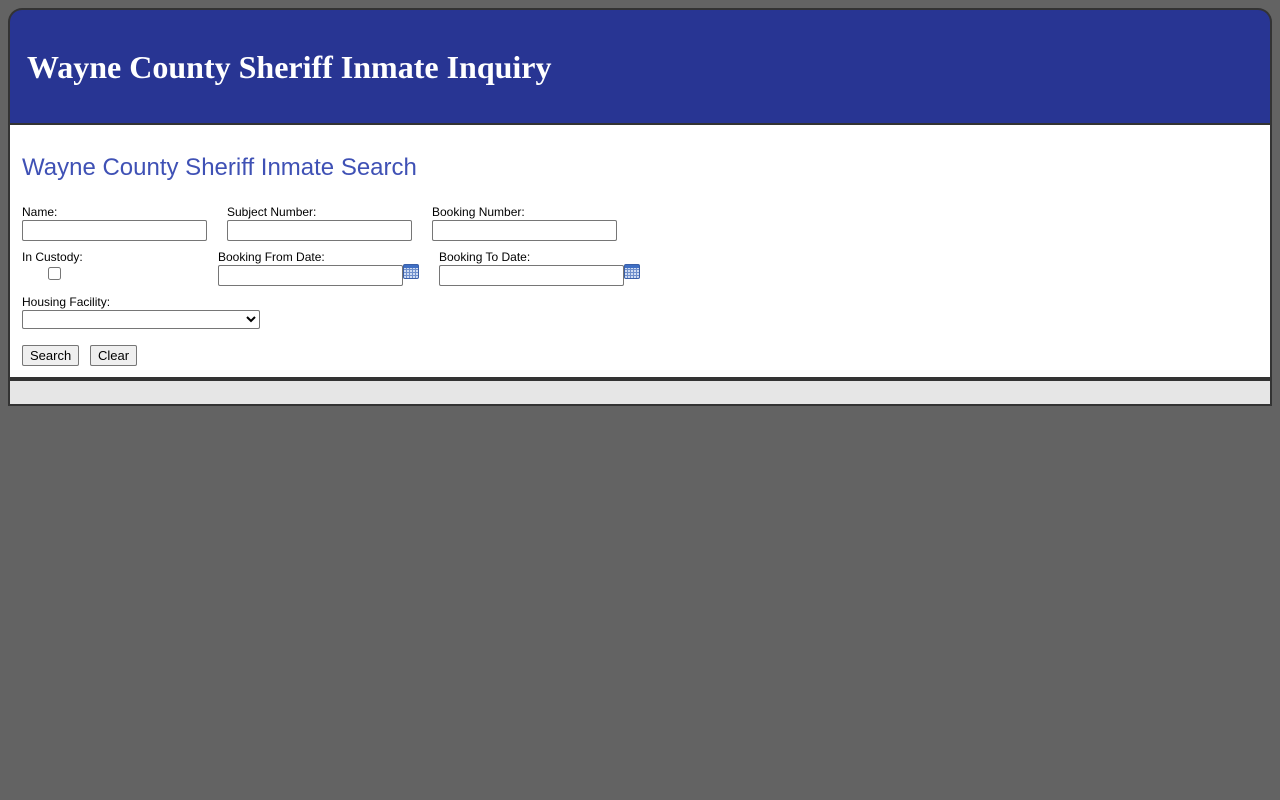 This screenshot has width=1280, height=800. What do you see at coordinates (97, 268) in the screenshot?
I see `in-custody-field-group: In Custody:` at bounding box center [97, 268].